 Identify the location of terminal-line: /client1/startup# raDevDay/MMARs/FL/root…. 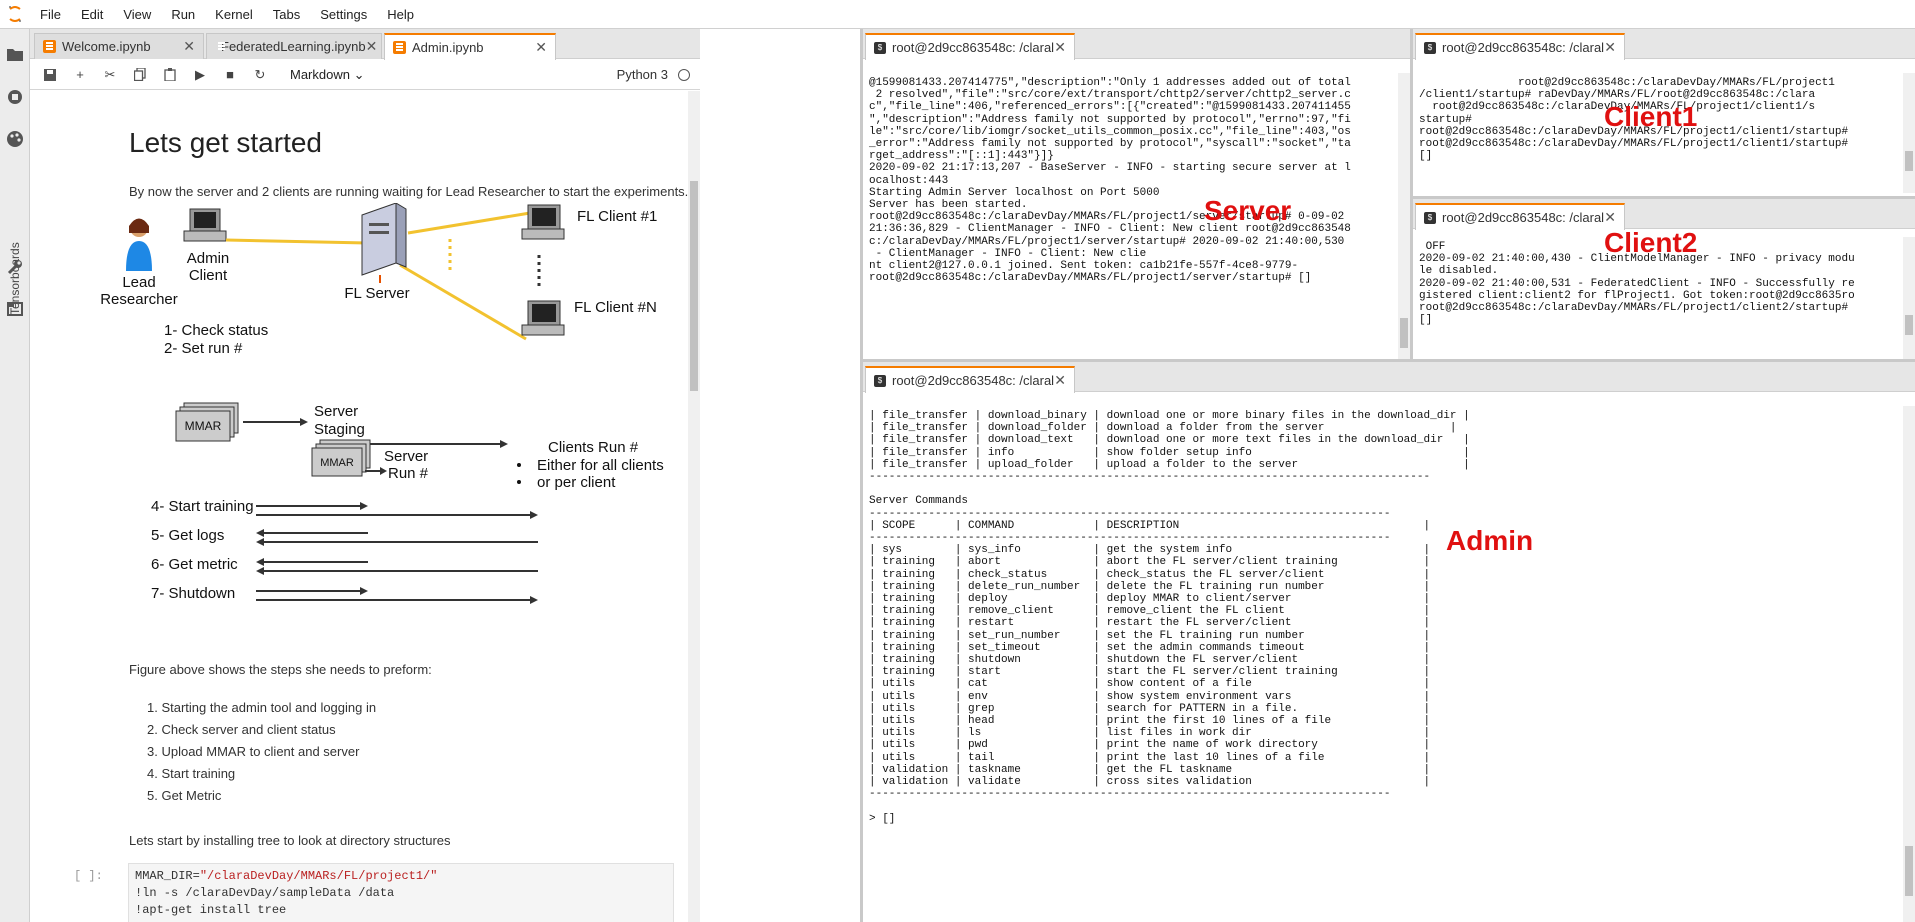
(1617, 95).